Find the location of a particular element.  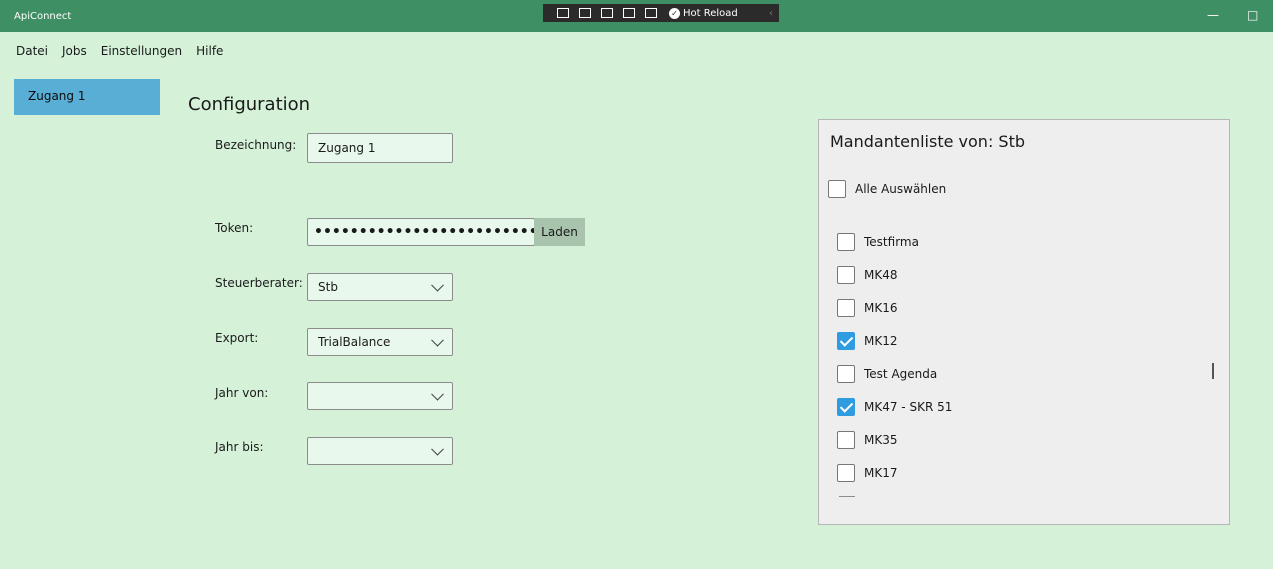

mandant-item: MK12 is located at coordinates (867, 341).